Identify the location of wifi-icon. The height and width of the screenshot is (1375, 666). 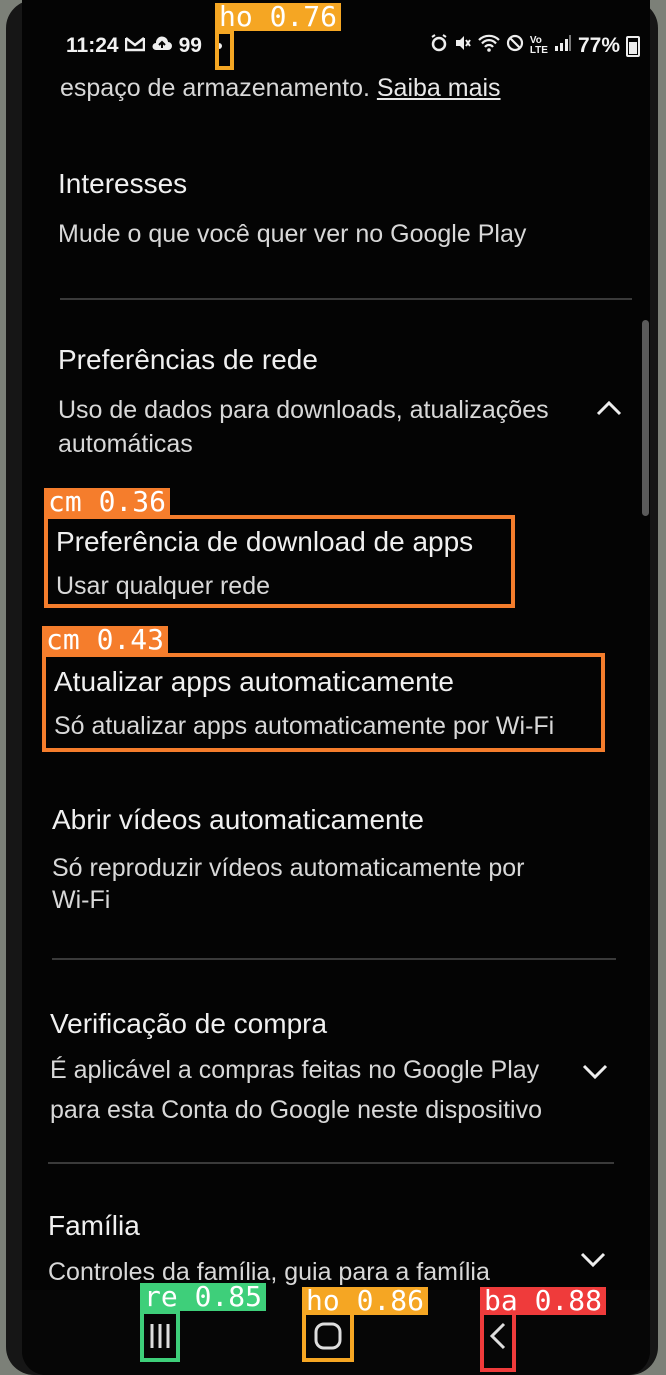
(489, 46).